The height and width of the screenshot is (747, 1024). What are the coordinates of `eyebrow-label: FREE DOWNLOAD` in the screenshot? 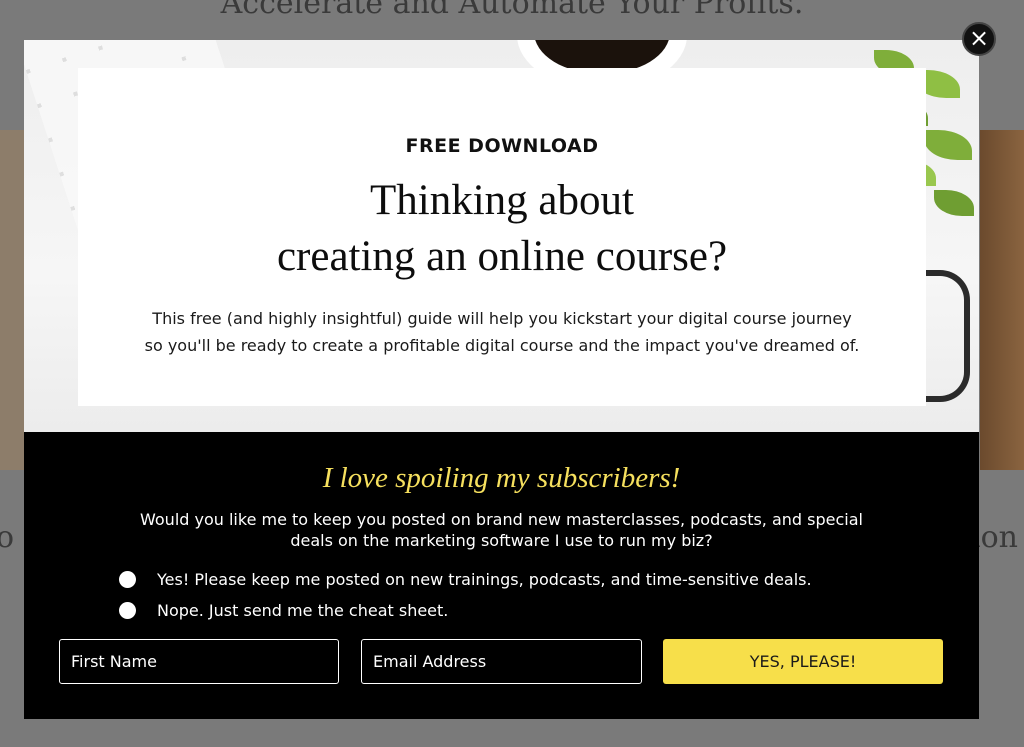 It's located at (502, 146).